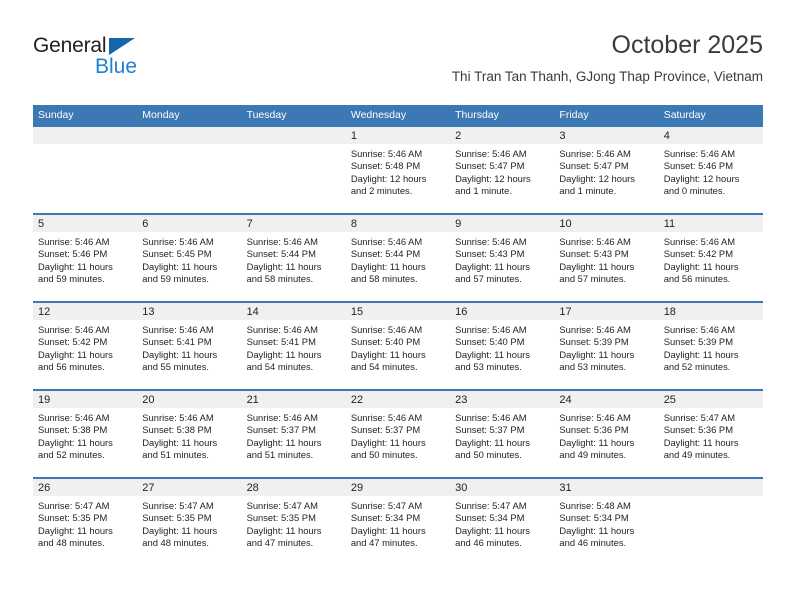  Describe the element at coordinates (280, 366) in the screenshot. I see `daylight-text-line2: and 54 minutes.` at that location.